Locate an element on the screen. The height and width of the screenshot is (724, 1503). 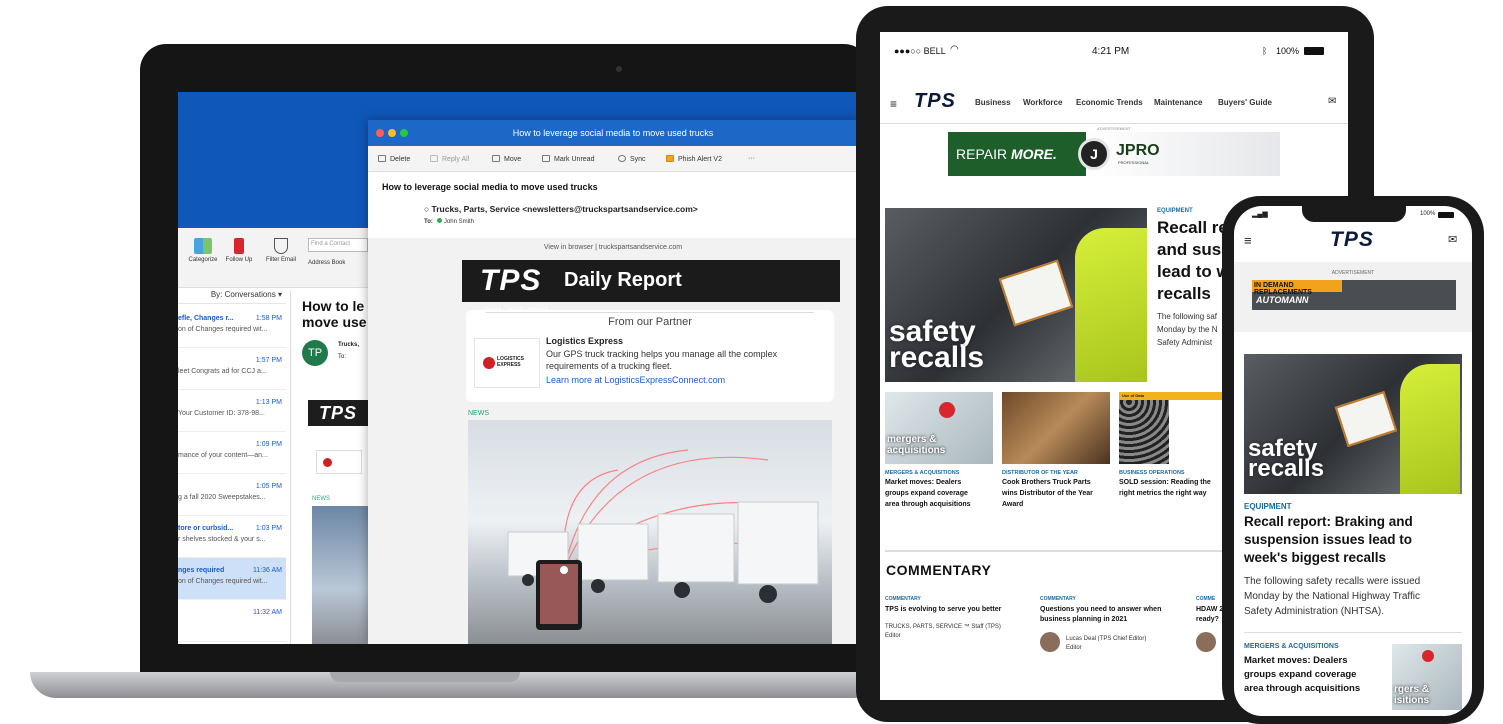
commentary-heading: COMMENTARY is located at coordinates (939, 570).